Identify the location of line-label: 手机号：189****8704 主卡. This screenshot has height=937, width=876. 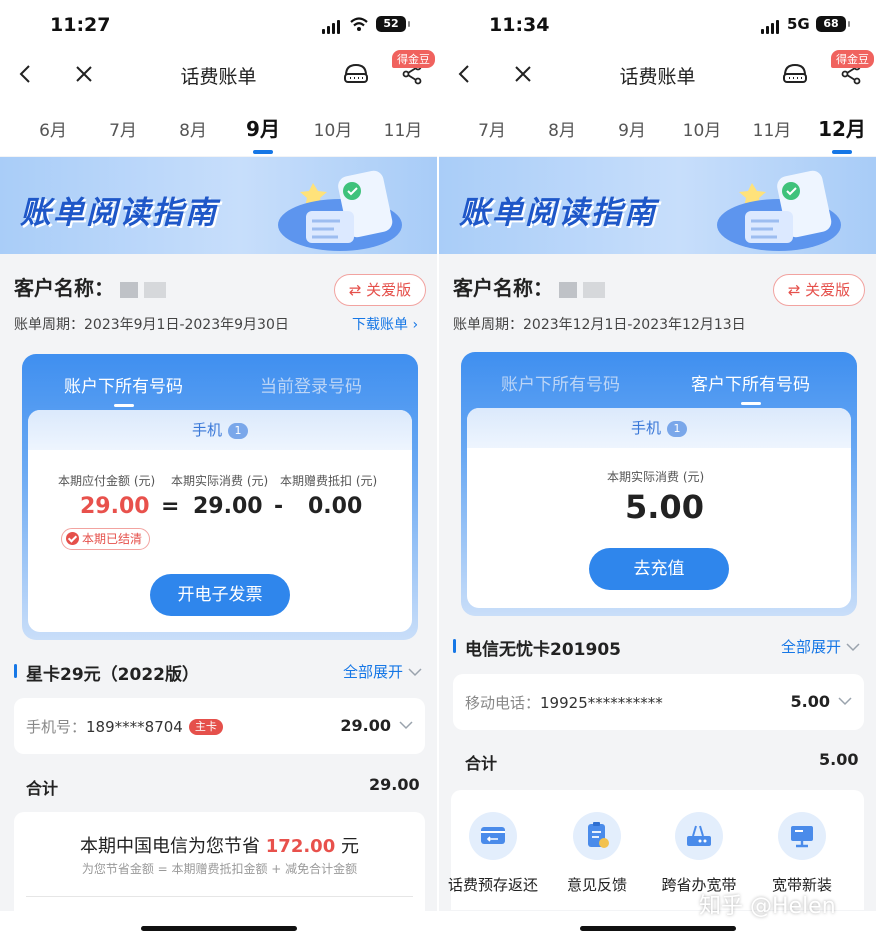
(124, 726).